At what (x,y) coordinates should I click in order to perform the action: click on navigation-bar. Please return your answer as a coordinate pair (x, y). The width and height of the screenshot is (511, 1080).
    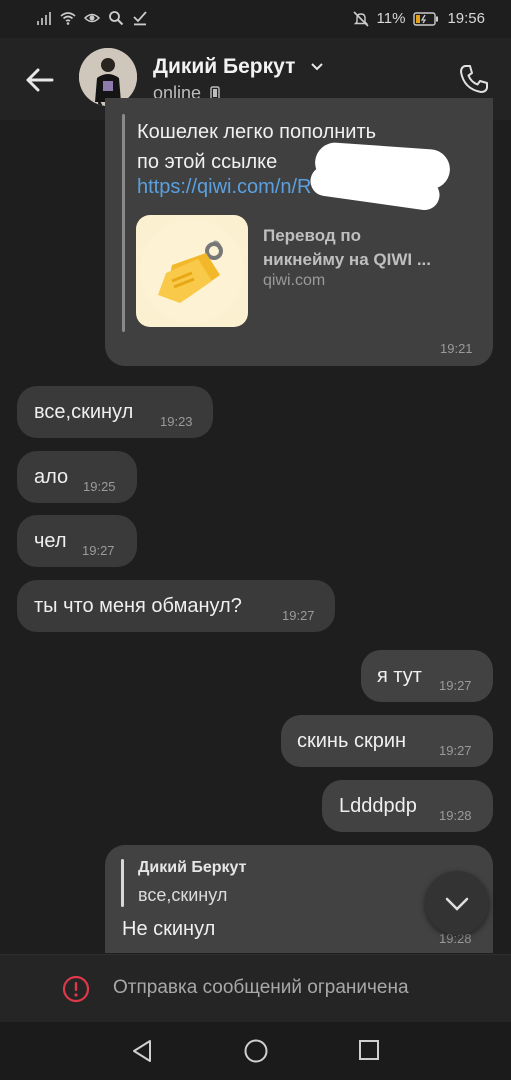
    Looking at the image, I should click on (255, 1051).